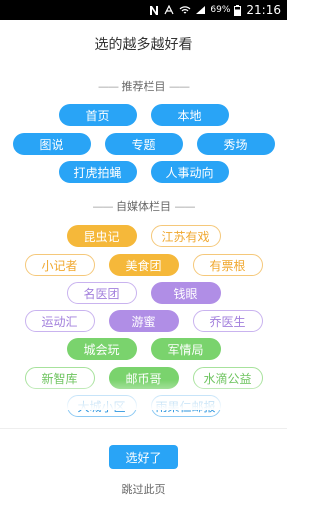 This screenshot has width=320, height=512. Describe the element at coordinates (238, 10) in the screenshot. I see `battery-icon` at that location.